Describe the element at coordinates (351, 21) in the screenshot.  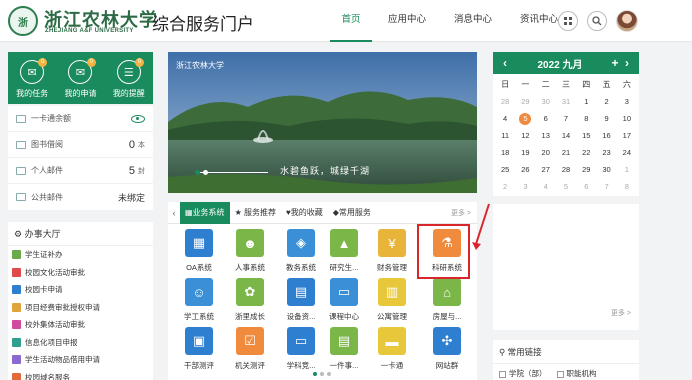
I see `nav-home: 首页` at that location.